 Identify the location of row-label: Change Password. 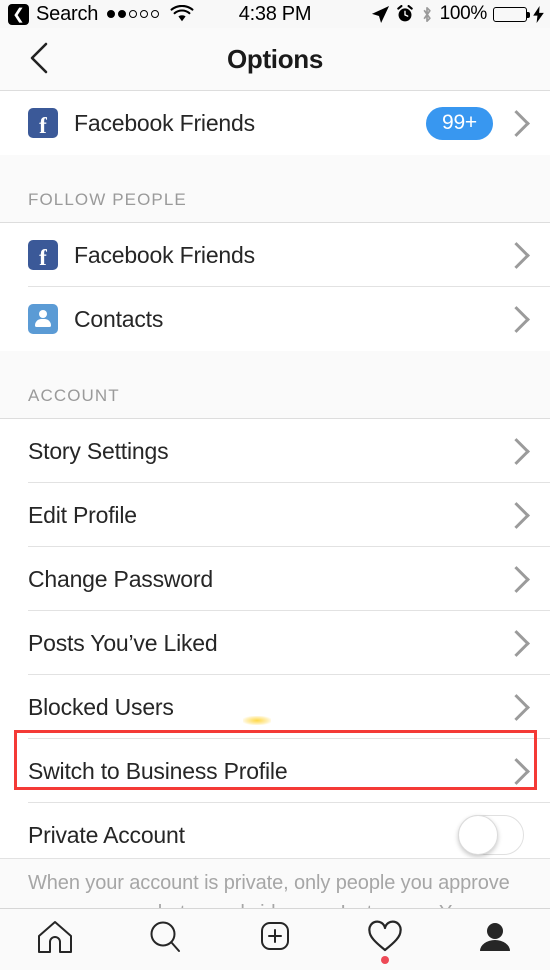
(120, 578).